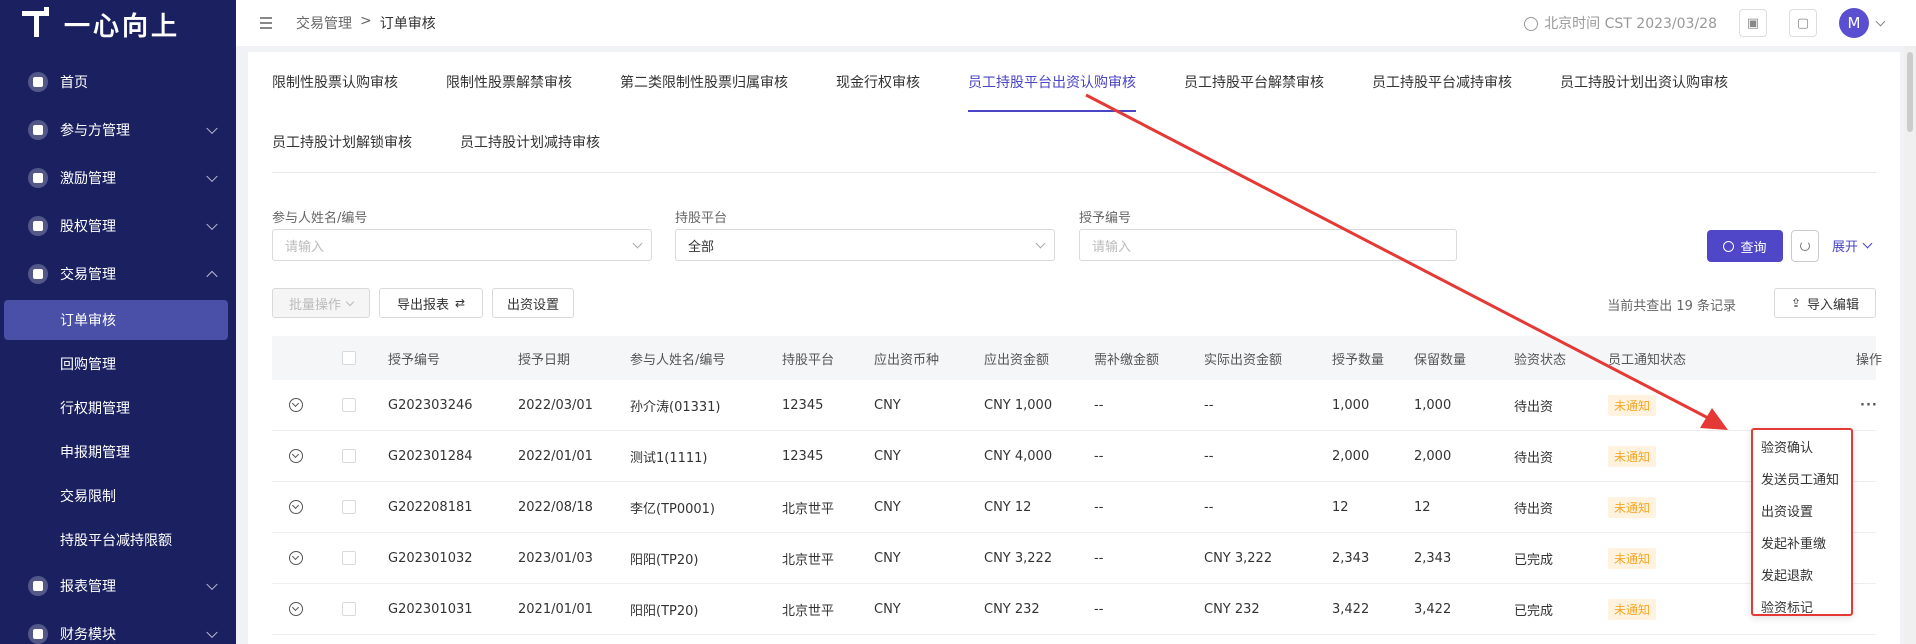 The width and height of the screenshot is (1916, 644). Describe the element at coordinates (118, 408) in the screenshot. I see `sidebar-subitem-exercise-period: 行权期管理` at that location.